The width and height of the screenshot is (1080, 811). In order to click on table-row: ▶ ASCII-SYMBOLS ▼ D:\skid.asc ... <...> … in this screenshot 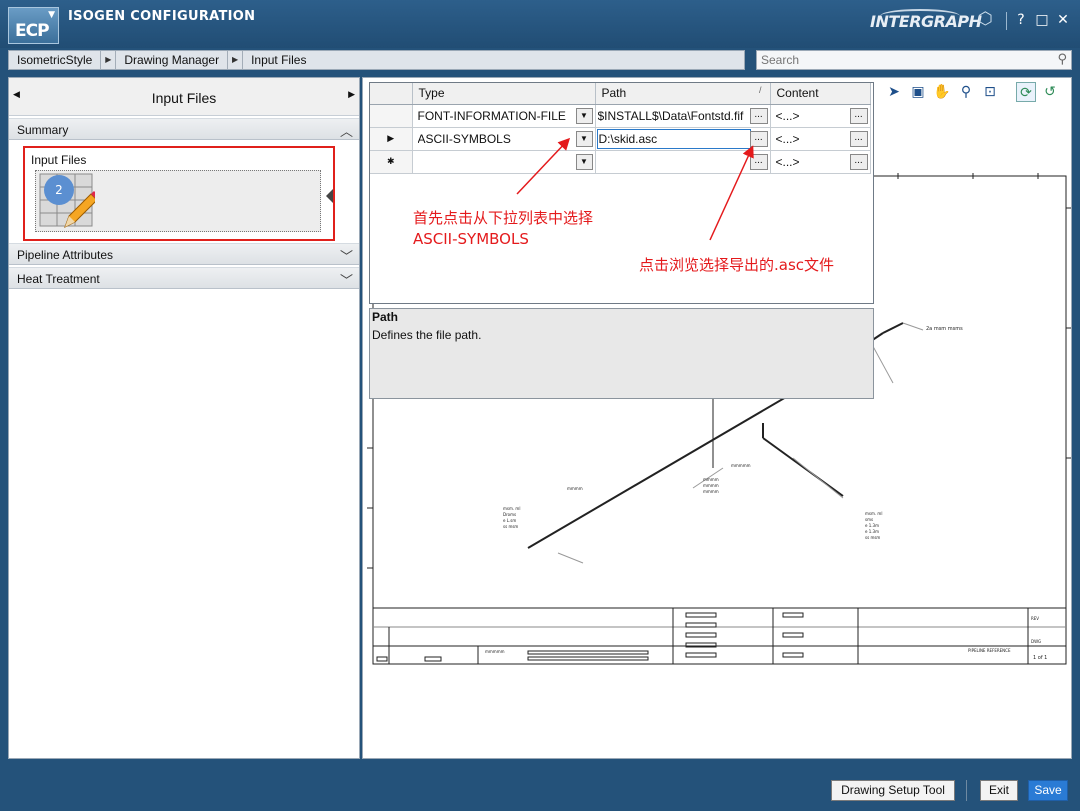, I will do `click(620, 139)`.